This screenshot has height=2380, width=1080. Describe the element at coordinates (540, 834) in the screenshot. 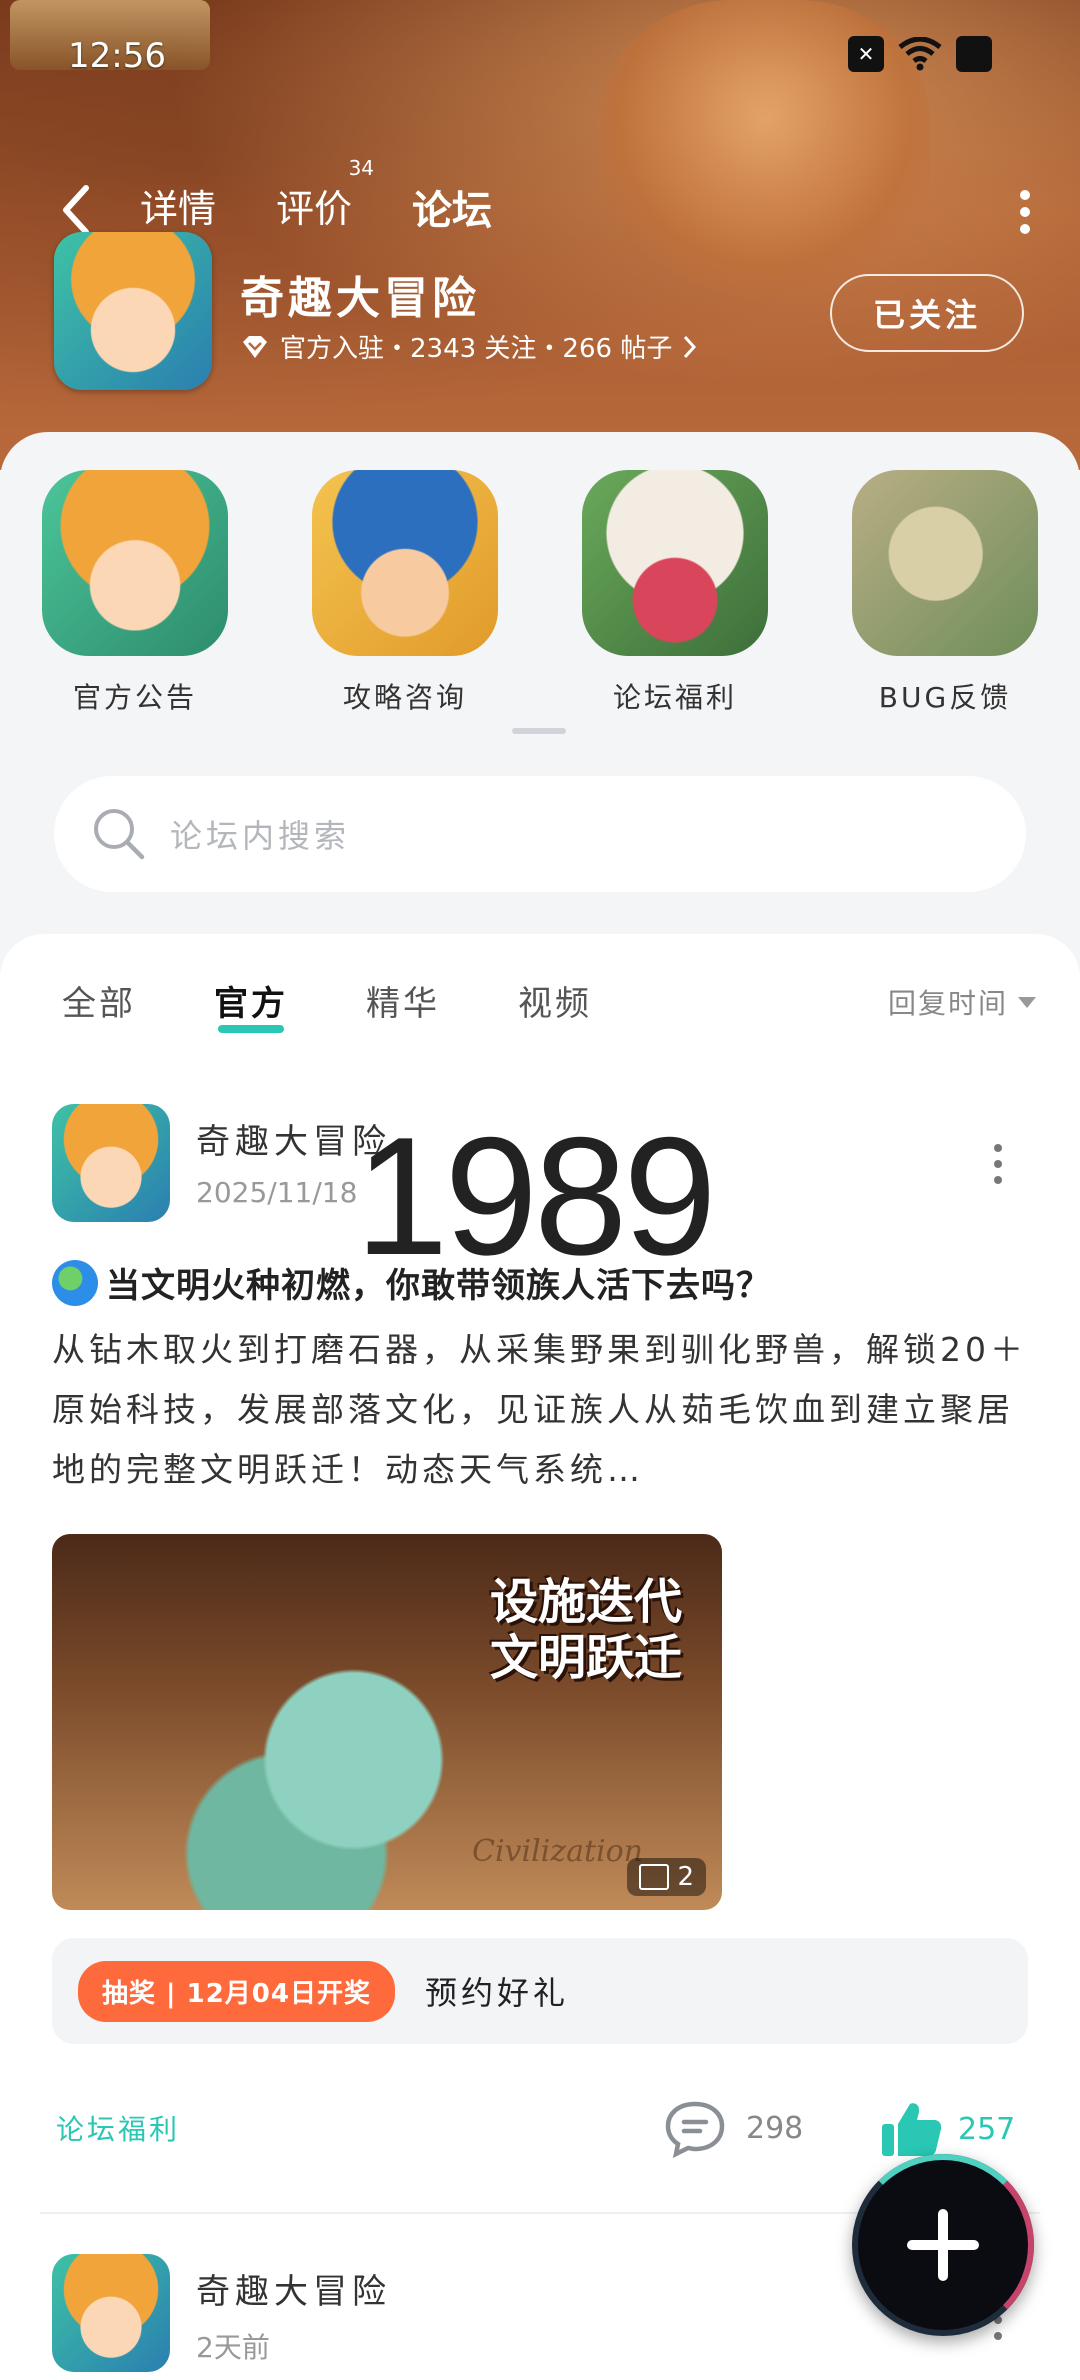

I see `forum-search-bar: 论坛内搜索` at that location.